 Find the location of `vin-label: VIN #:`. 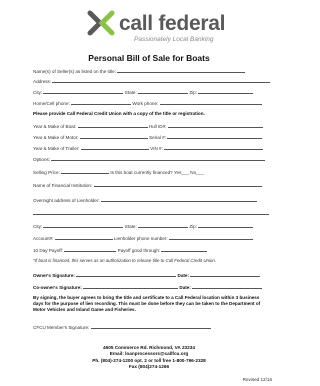

vin-label: VIN #: is located at coordinates (156, 148).